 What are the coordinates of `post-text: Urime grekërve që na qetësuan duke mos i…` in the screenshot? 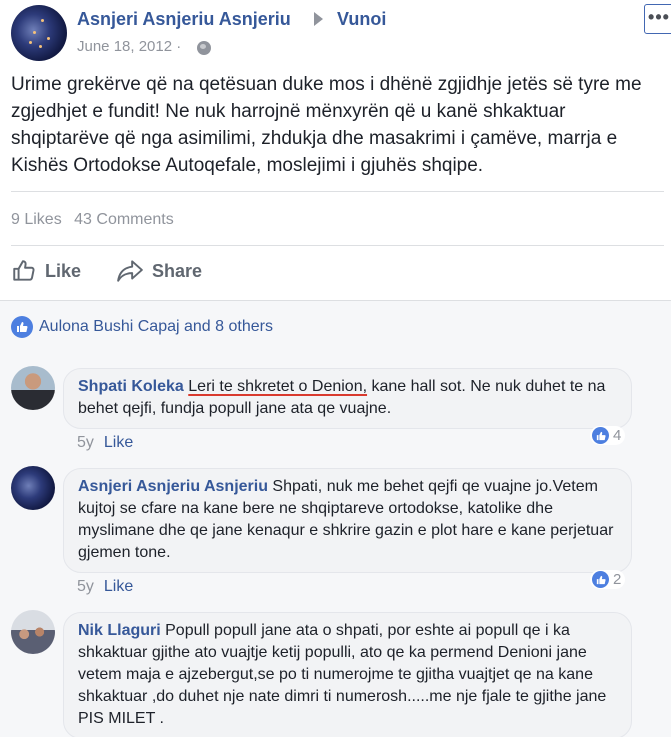 It's located at (326, 125).